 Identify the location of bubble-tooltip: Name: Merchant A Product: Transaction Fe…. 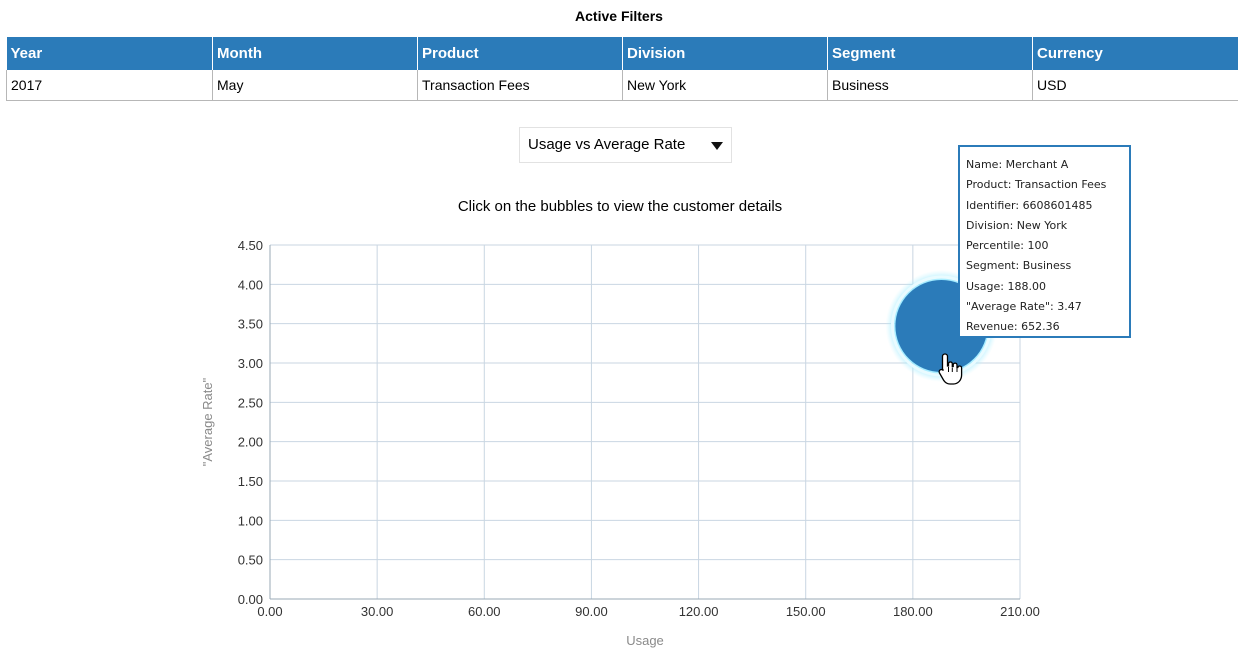
(1044, 241).